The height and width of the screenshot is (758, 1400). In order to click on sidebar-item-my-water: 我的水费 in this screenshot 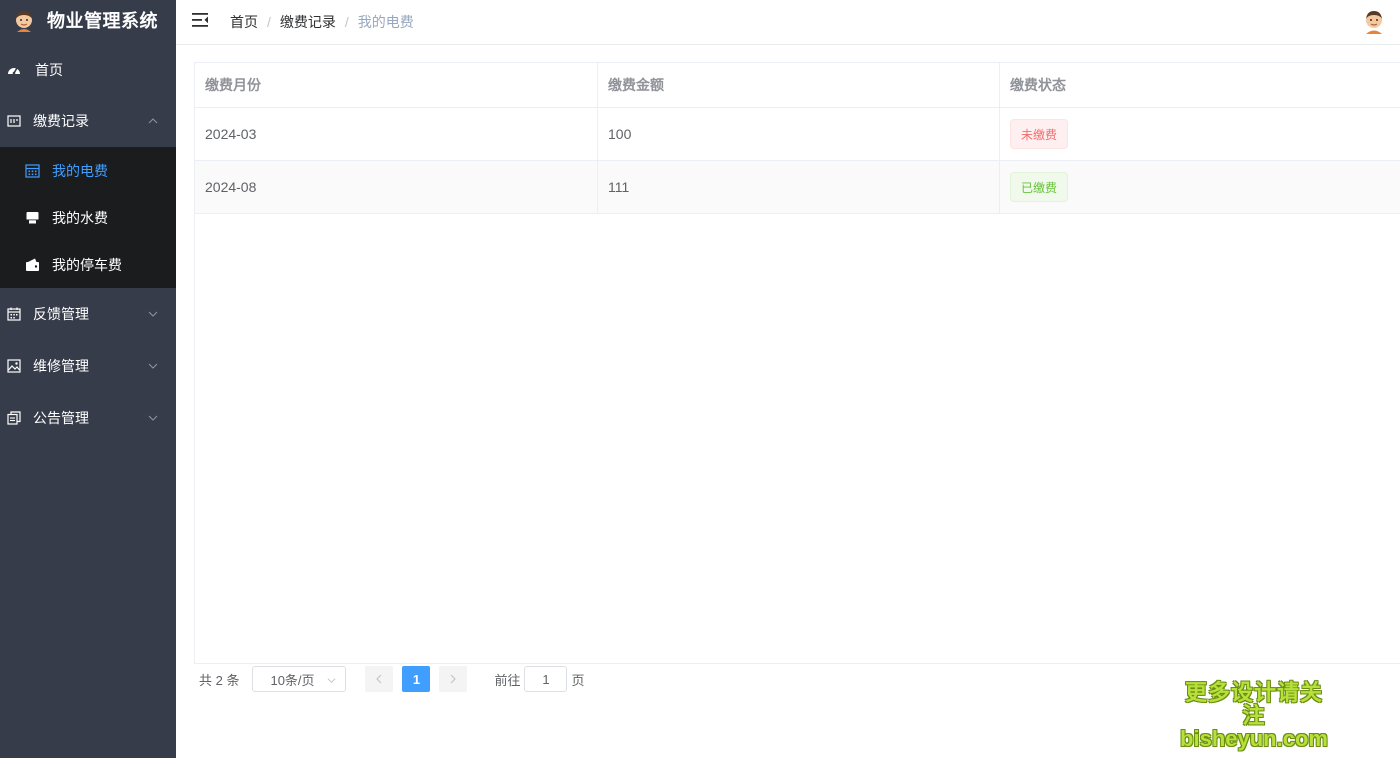, I will do `click(88, 217)`.